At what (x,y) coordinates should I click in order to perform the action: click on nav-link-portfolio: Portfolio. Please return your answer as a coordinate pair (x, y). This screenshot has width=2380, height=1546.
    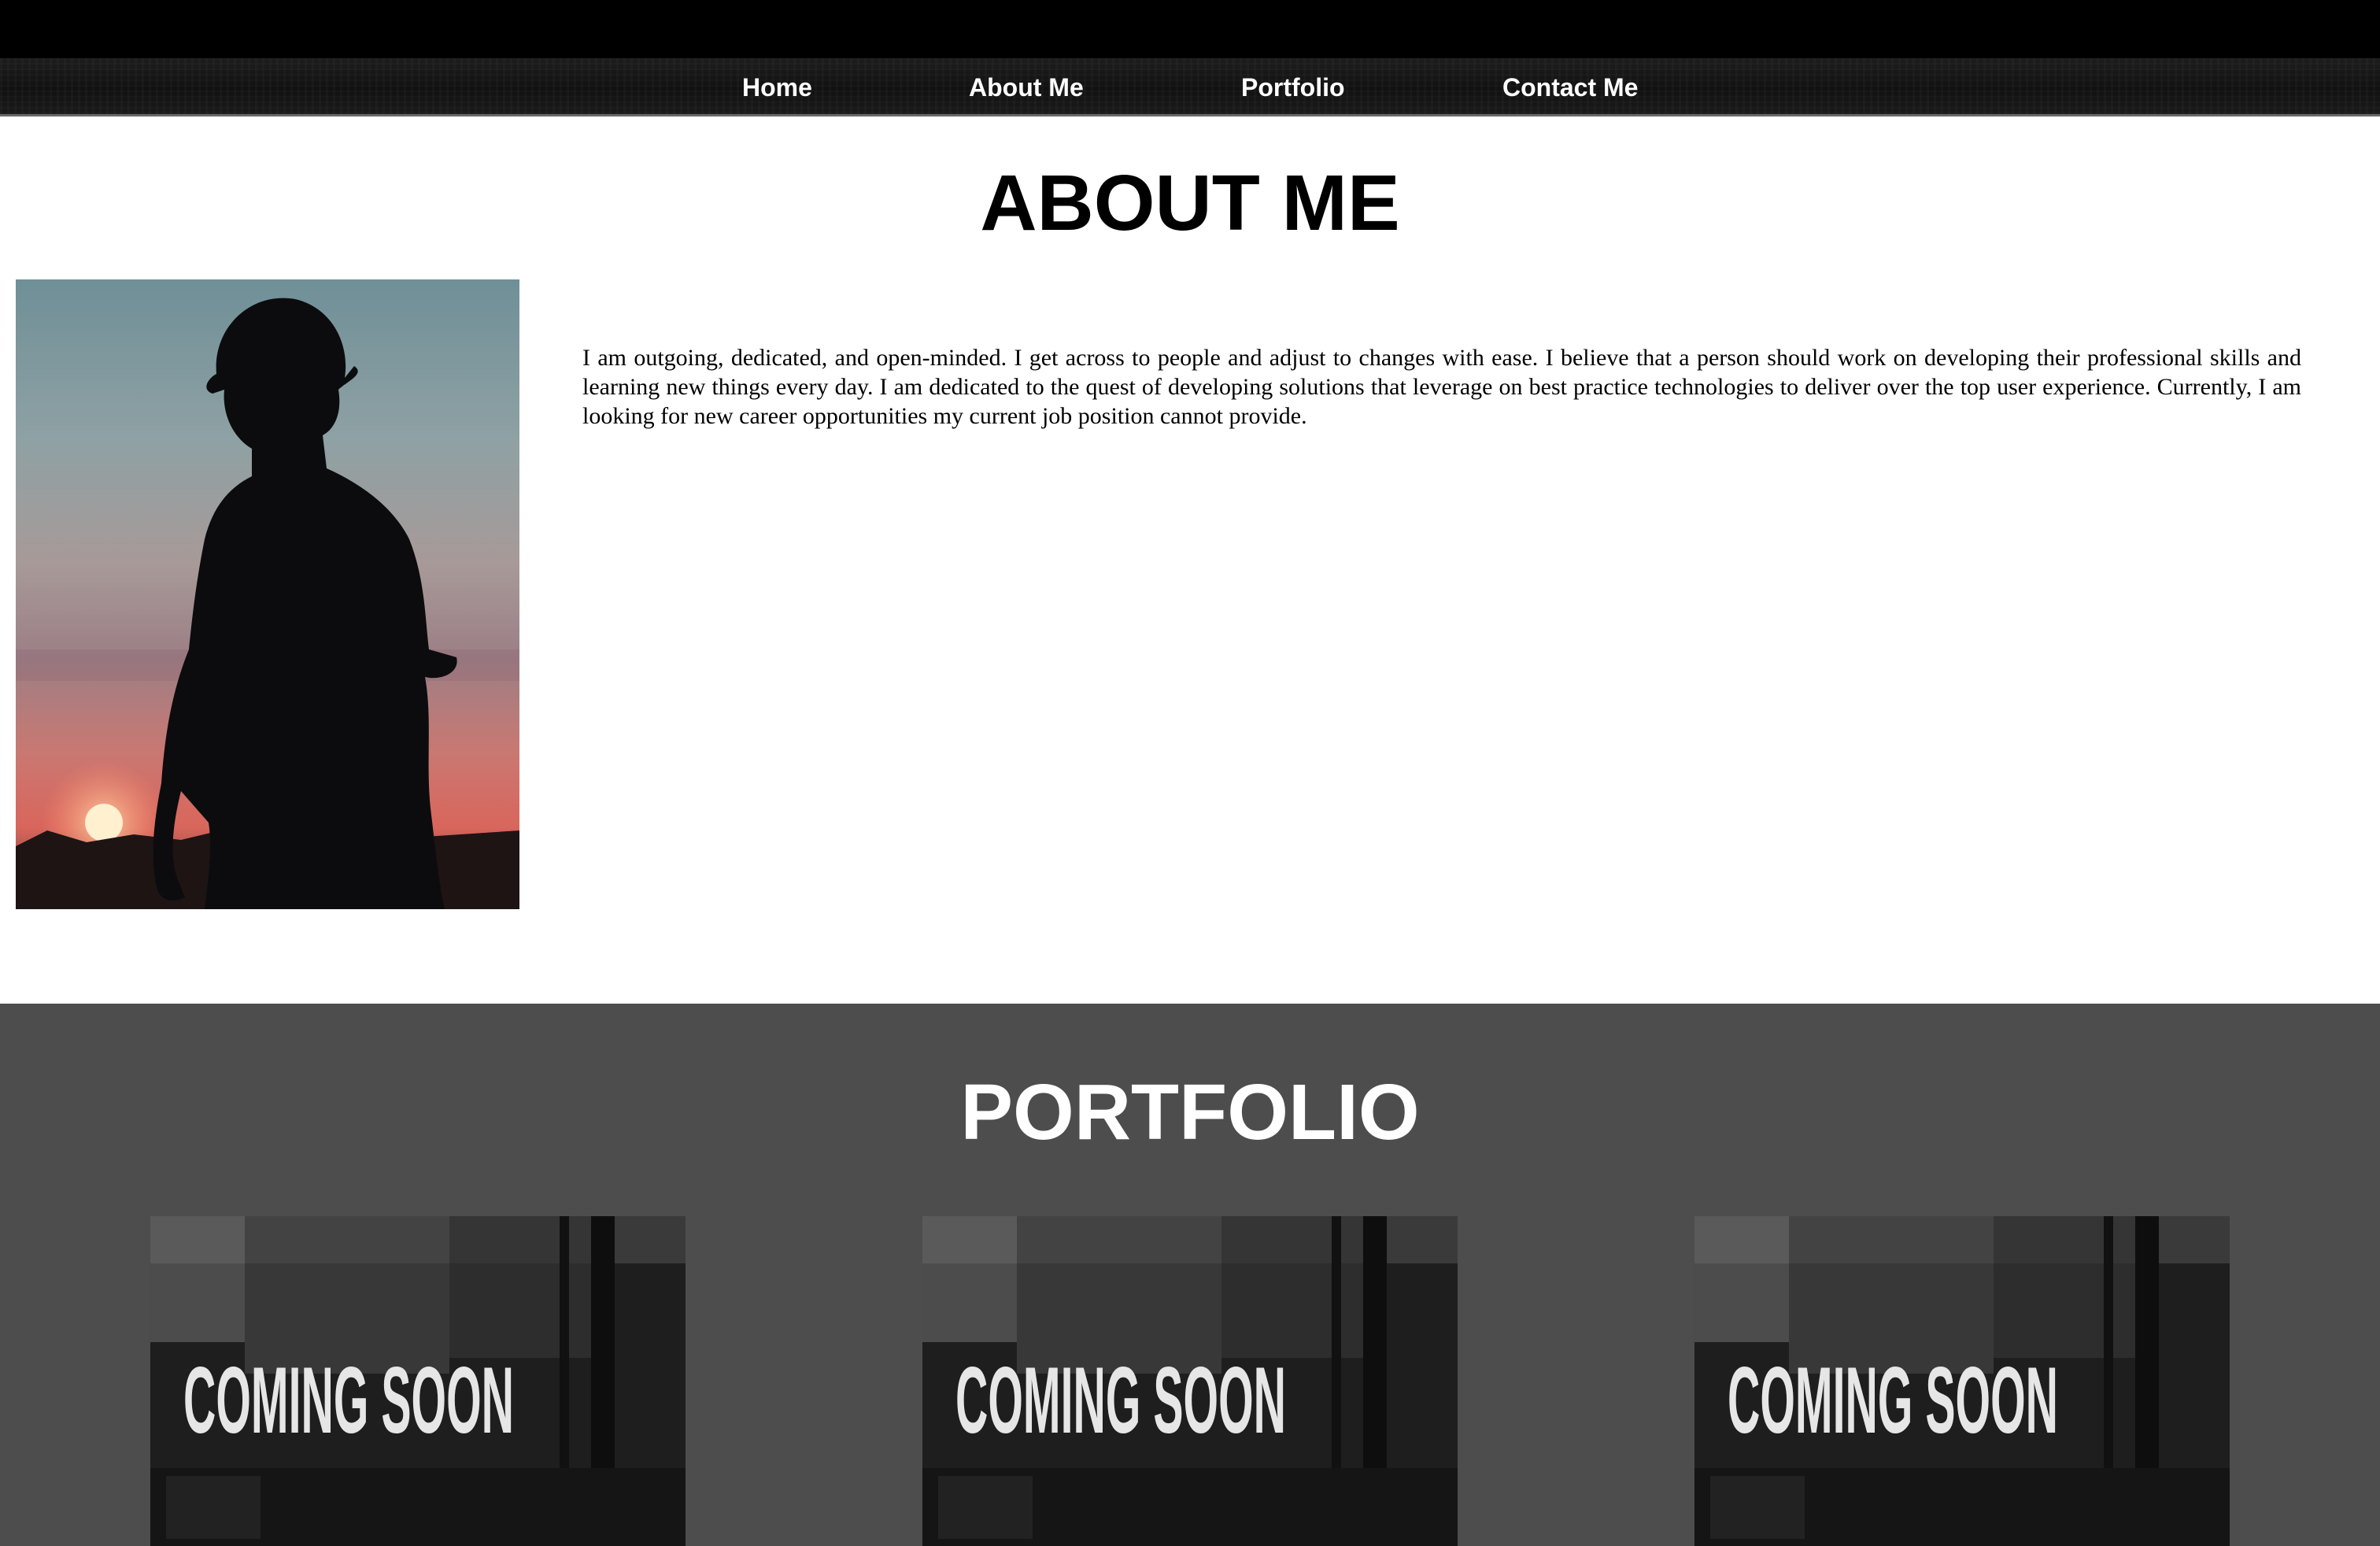
    Looking at the image, I should click on (1293, 87).